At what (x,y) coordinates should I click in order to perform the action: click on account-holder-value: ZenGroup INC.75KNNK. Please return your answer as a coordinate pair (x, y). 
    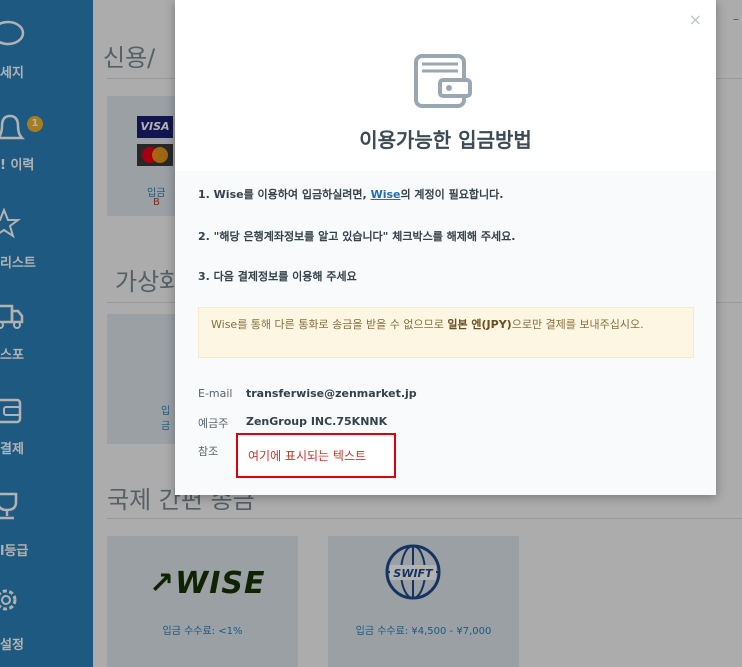
    Looking at the image, I should click on (317, 421).